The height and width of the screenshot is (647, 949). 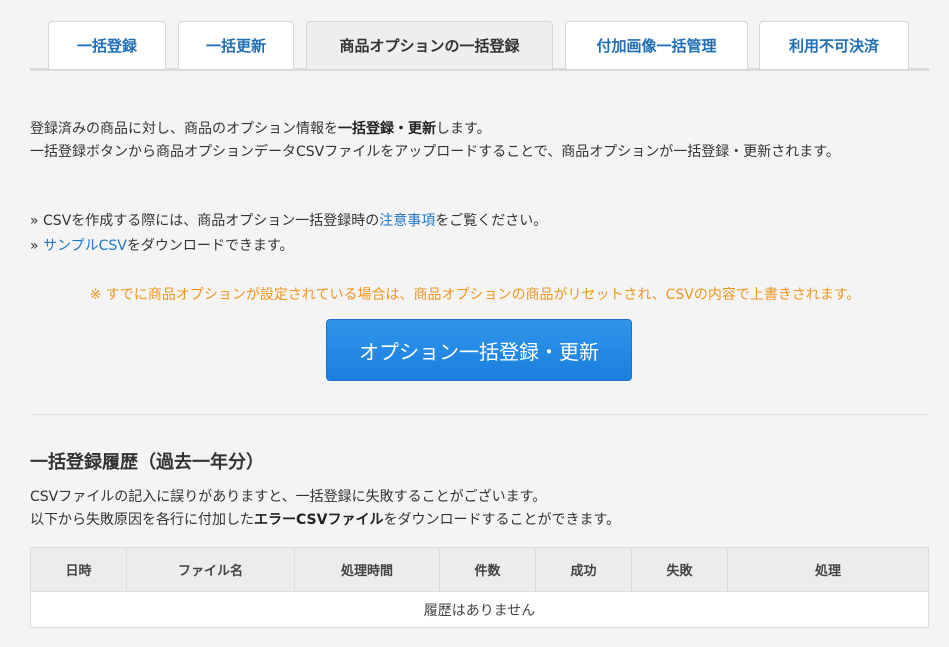 I want to click on col-datetime: 日時, so click(x=78, y=569).